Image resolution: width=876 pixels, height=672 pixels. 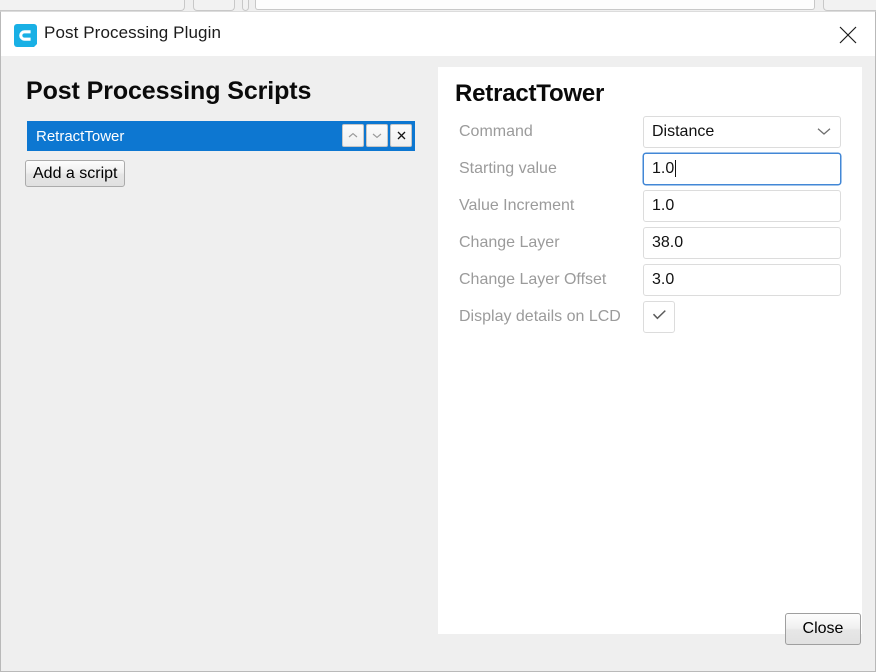 I want to click on form-row-change-layer-offset: Change Layer Offset 3.0, so click(x=650, y=279).